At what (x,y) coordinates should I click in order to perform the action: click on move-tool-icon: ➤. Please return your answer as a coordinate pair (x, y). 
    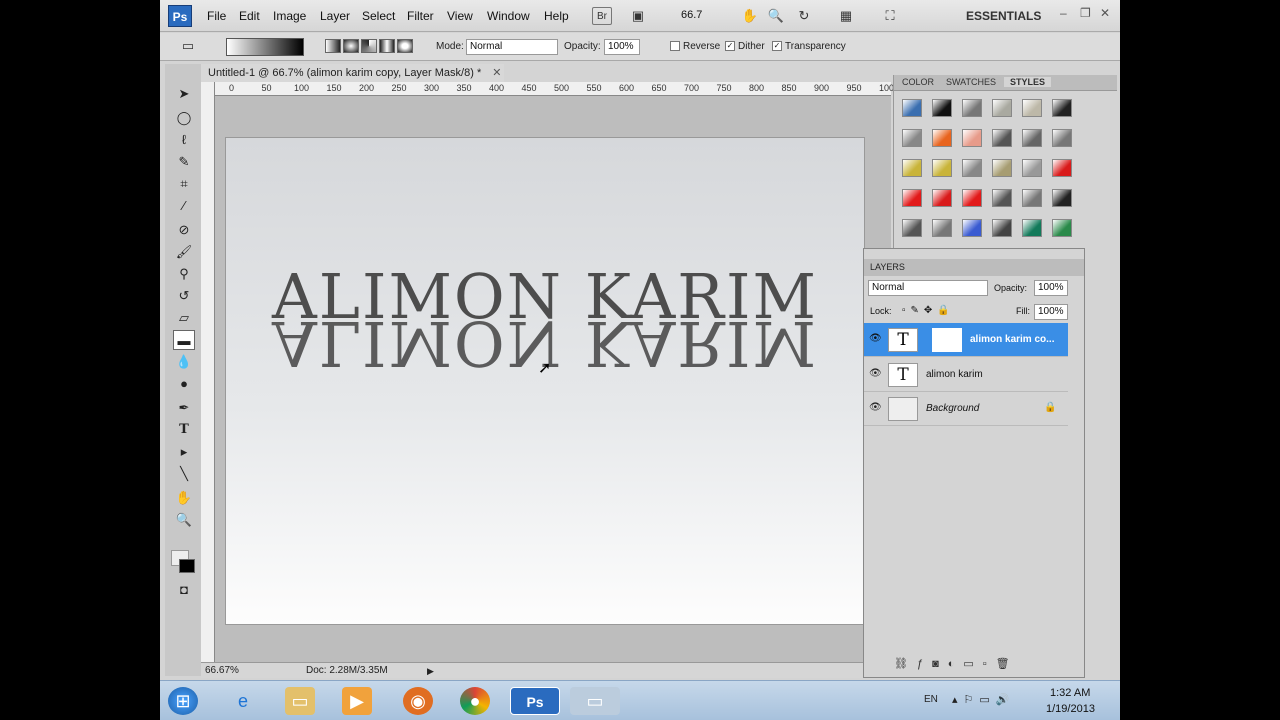
    Looking at the image, I should click on (184, 94).